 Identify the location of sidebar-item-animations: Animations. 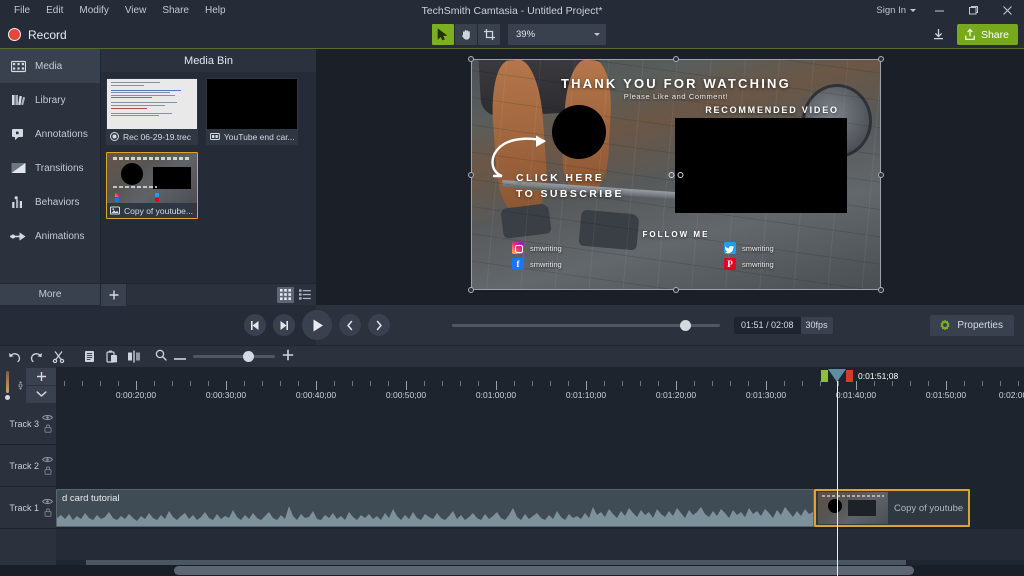
(50, 236).